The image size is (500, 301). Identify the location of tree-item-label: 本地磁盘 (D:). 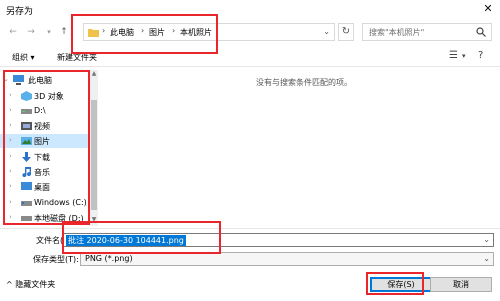
(59, 218).